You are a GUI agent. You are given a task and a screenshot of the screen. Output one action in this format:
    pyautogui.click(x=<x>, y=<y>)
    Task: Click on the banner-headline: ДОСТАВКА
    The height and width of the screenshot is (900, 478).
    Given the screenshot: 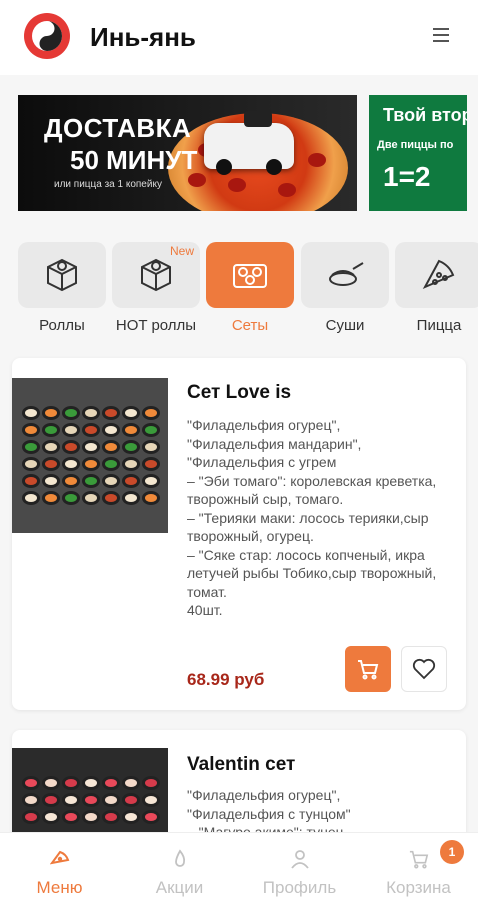 What is the action you would take?
    pyautogui.click(x=118, y=128)
    